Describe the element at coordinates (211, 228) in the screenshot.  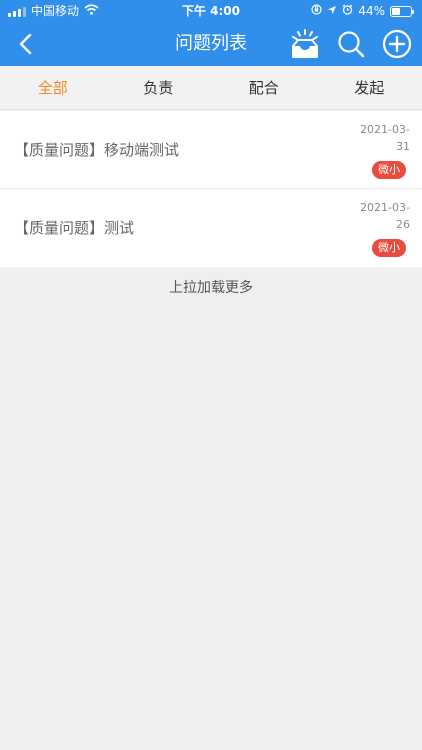
I see `list-item: 【质量问题】测试 2021-03-26 微小` at that location.